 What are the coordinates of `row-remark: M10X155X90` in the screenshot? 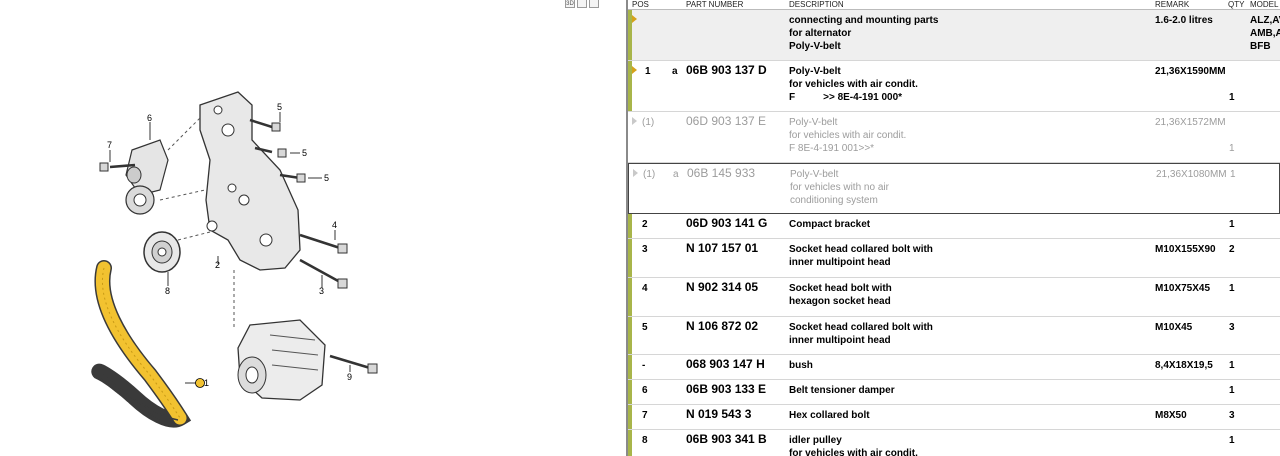 It's located at (1185, 249).